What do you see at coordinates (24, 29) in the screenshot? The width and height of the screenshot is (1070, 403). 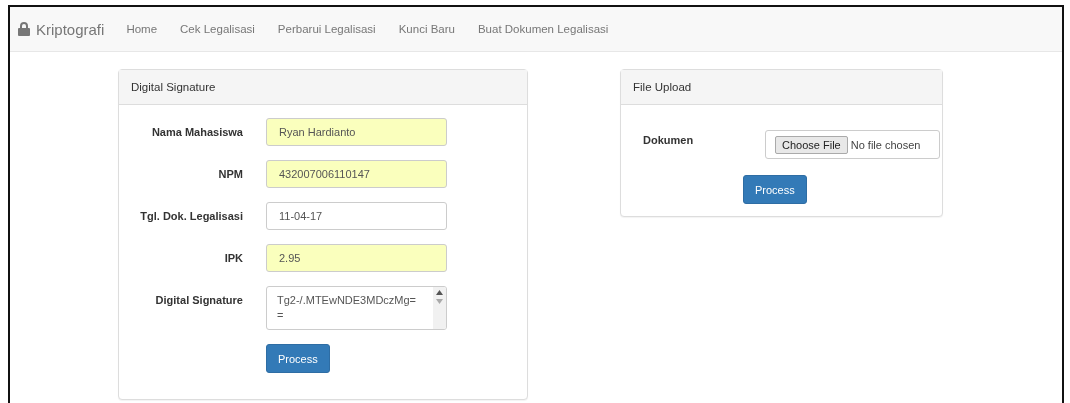 I see `lock-icon` at bounding box center [24, 29].